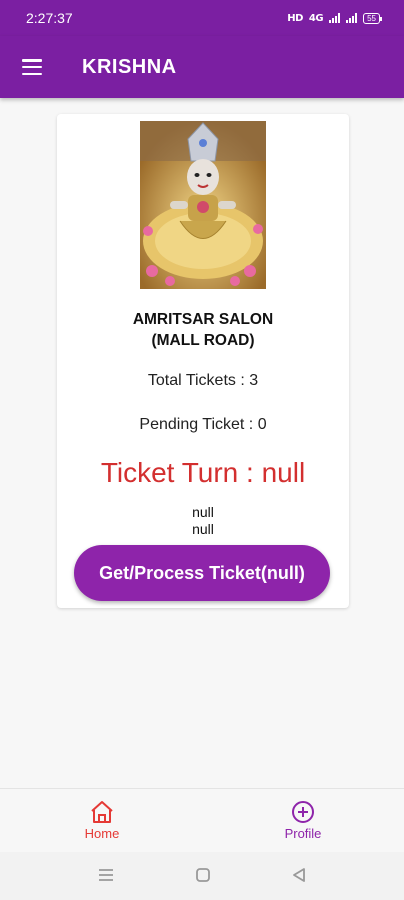 This screenshot has height=900, width=404. Describe the element at coordinates (203, 472) in the screenshot. I see `ticket-turn: Ticket Turn : null` at that location.